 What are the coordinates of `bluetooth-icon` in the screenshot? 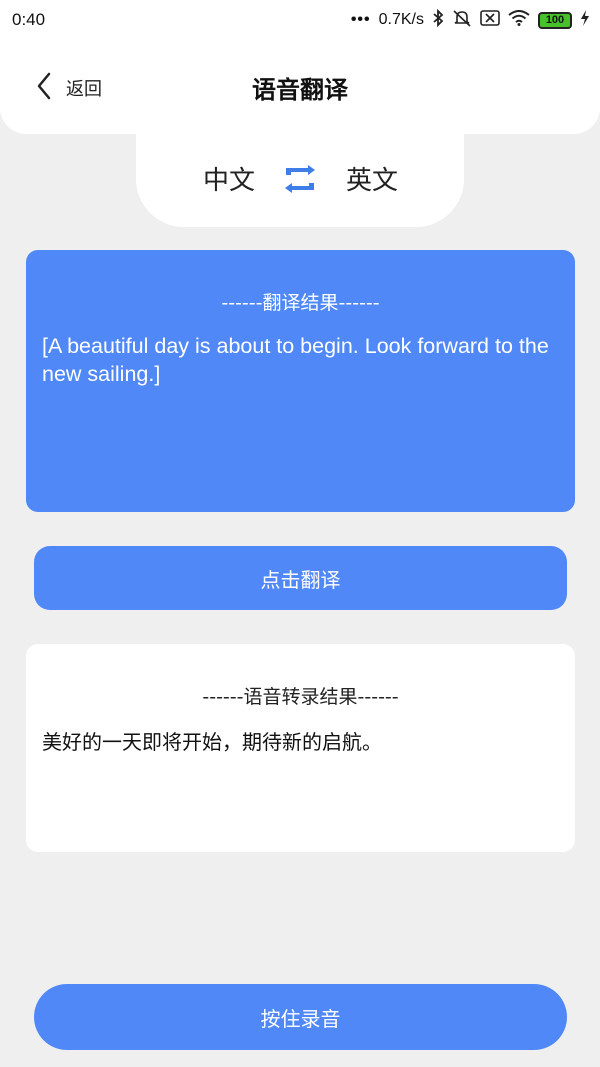 It's located at (438, 20).